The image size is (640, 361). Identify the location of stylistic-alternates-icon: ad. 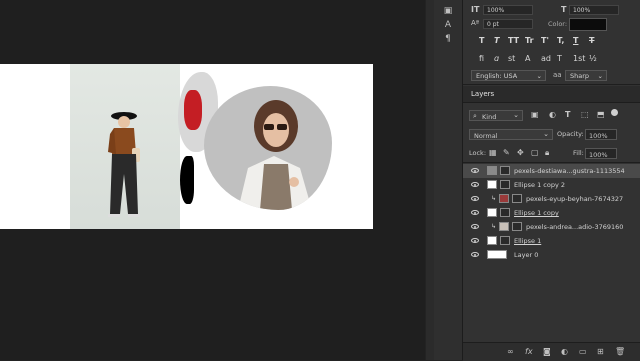
(546, 58).